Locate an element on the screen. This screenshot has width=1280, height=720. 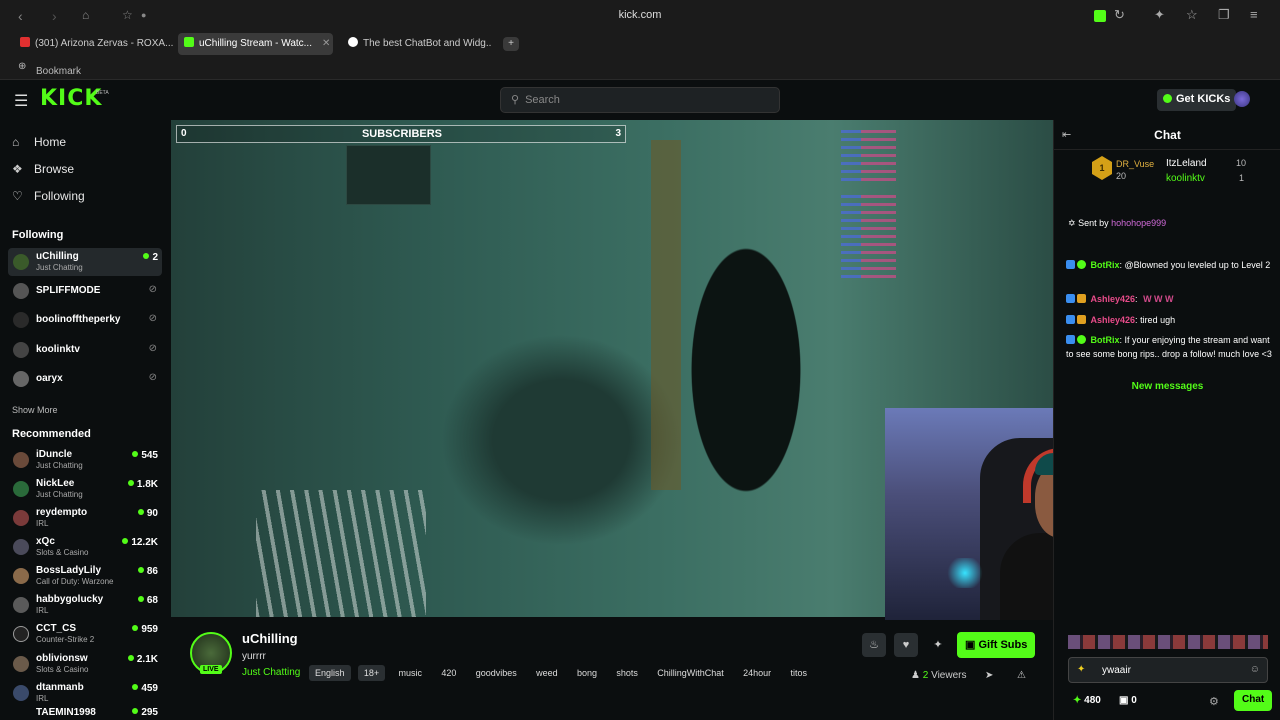
reload-icon: ↻ is located at coordinates (1119, 15).